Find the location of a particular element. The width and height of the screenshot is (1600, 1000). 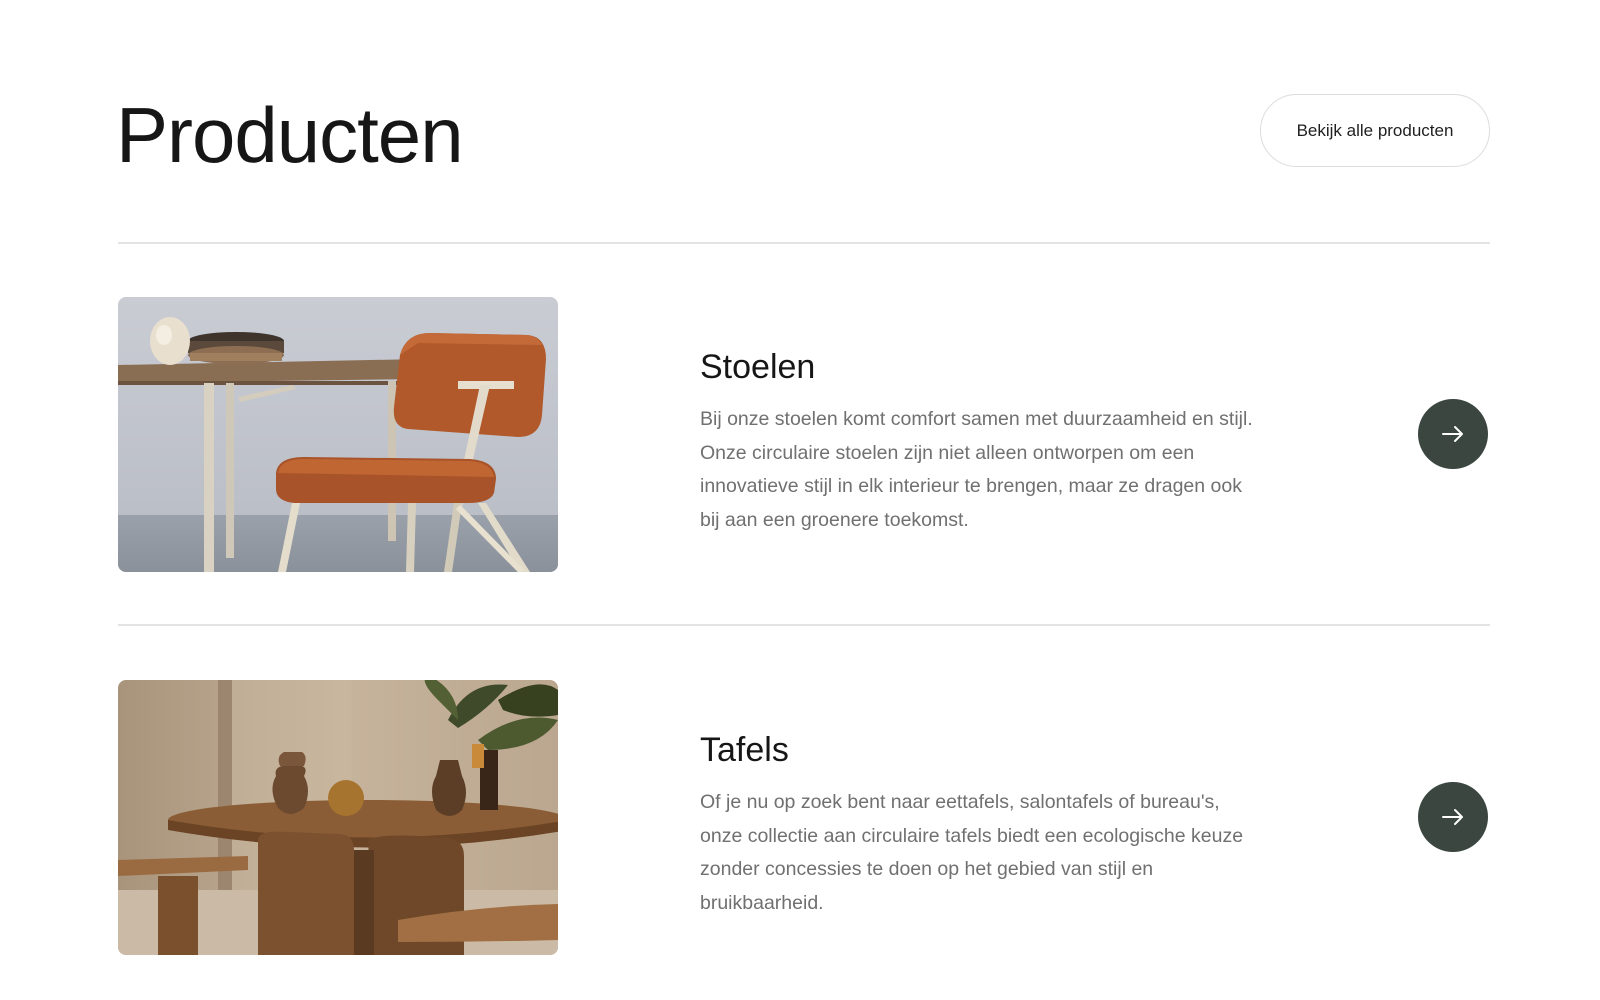

chair-photo is located at coordinates (338, 434).